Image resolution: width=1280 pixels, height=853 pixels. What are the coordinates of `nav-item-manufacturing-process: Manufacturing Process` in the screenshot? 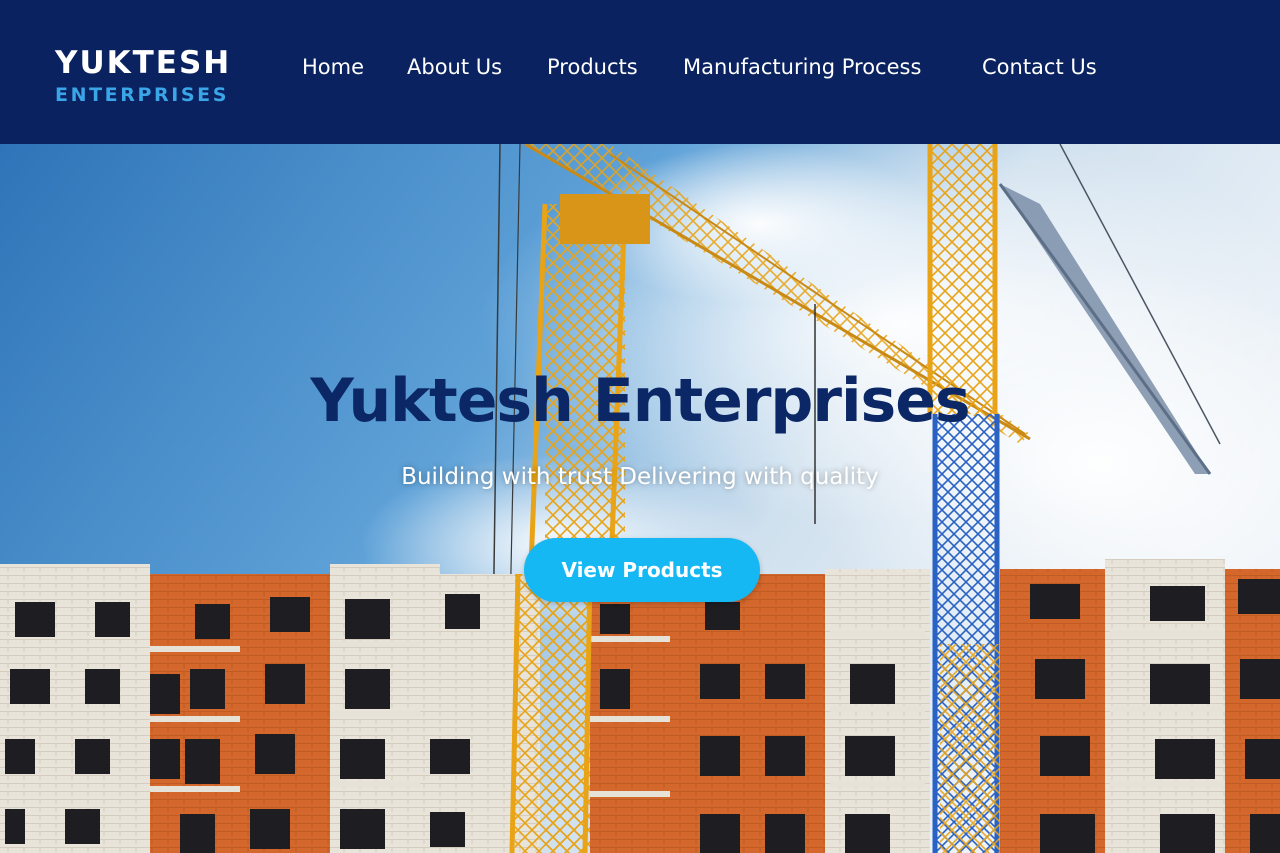 It's located at (802, 67).